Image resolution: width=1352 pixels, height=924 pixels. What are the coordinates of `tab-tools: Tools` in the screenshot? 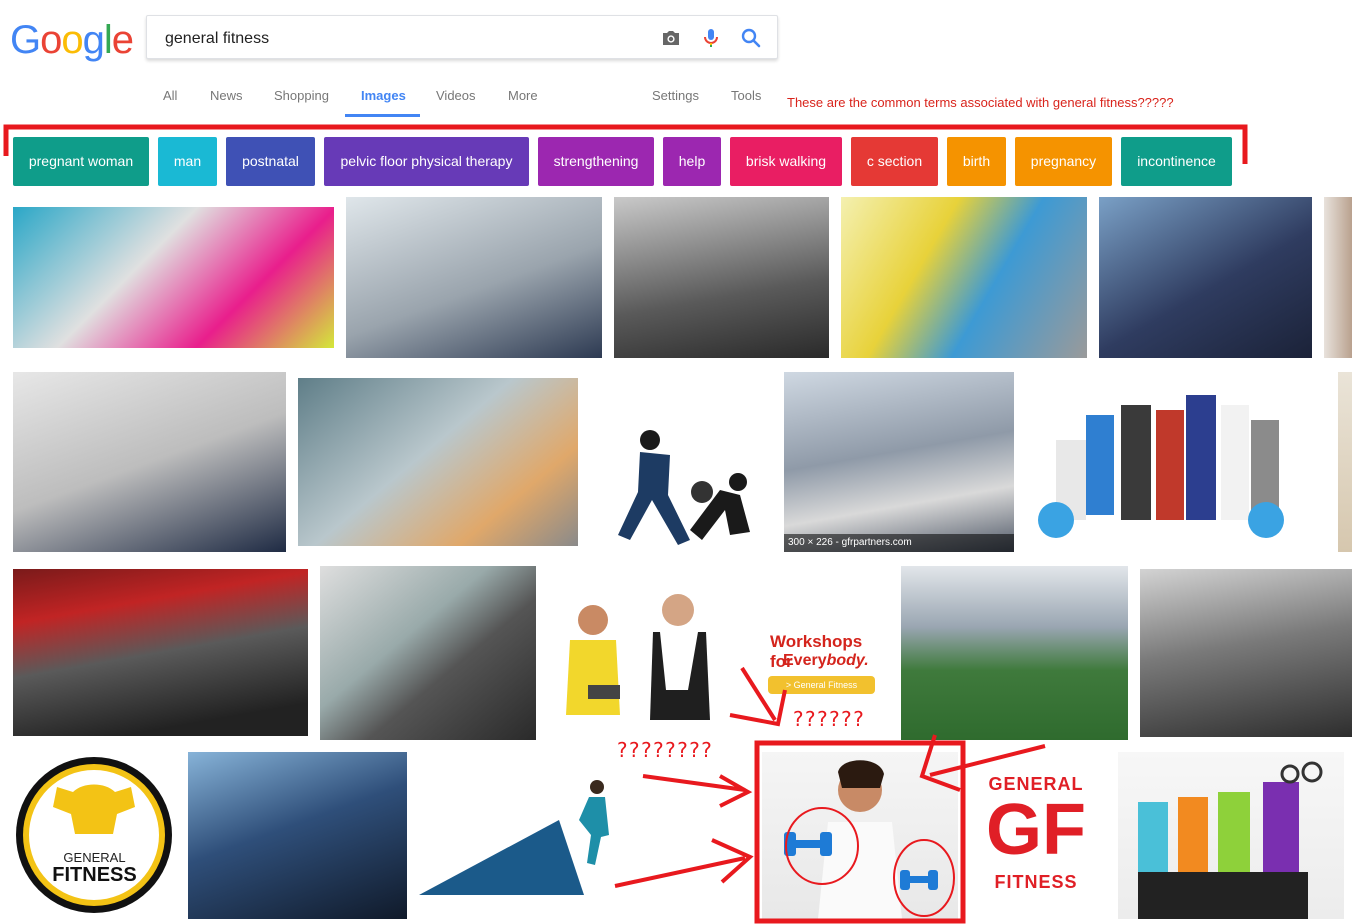 It's located at (746, 95).